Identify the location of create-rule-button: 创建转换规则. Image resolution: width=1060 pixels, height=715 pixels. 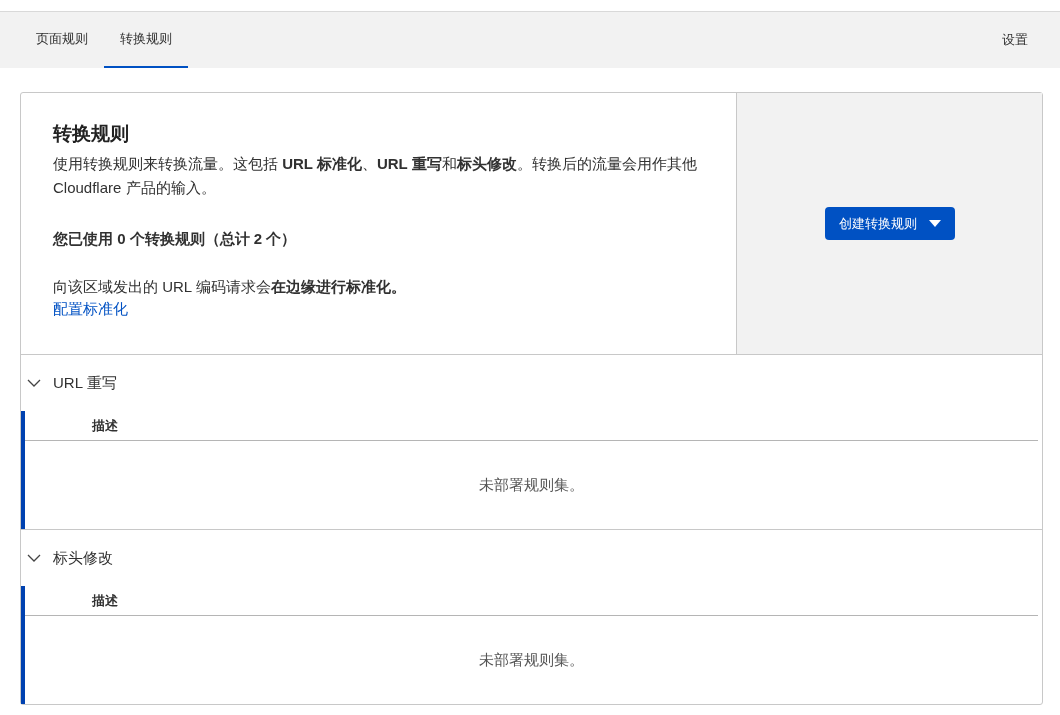
(889, 223).